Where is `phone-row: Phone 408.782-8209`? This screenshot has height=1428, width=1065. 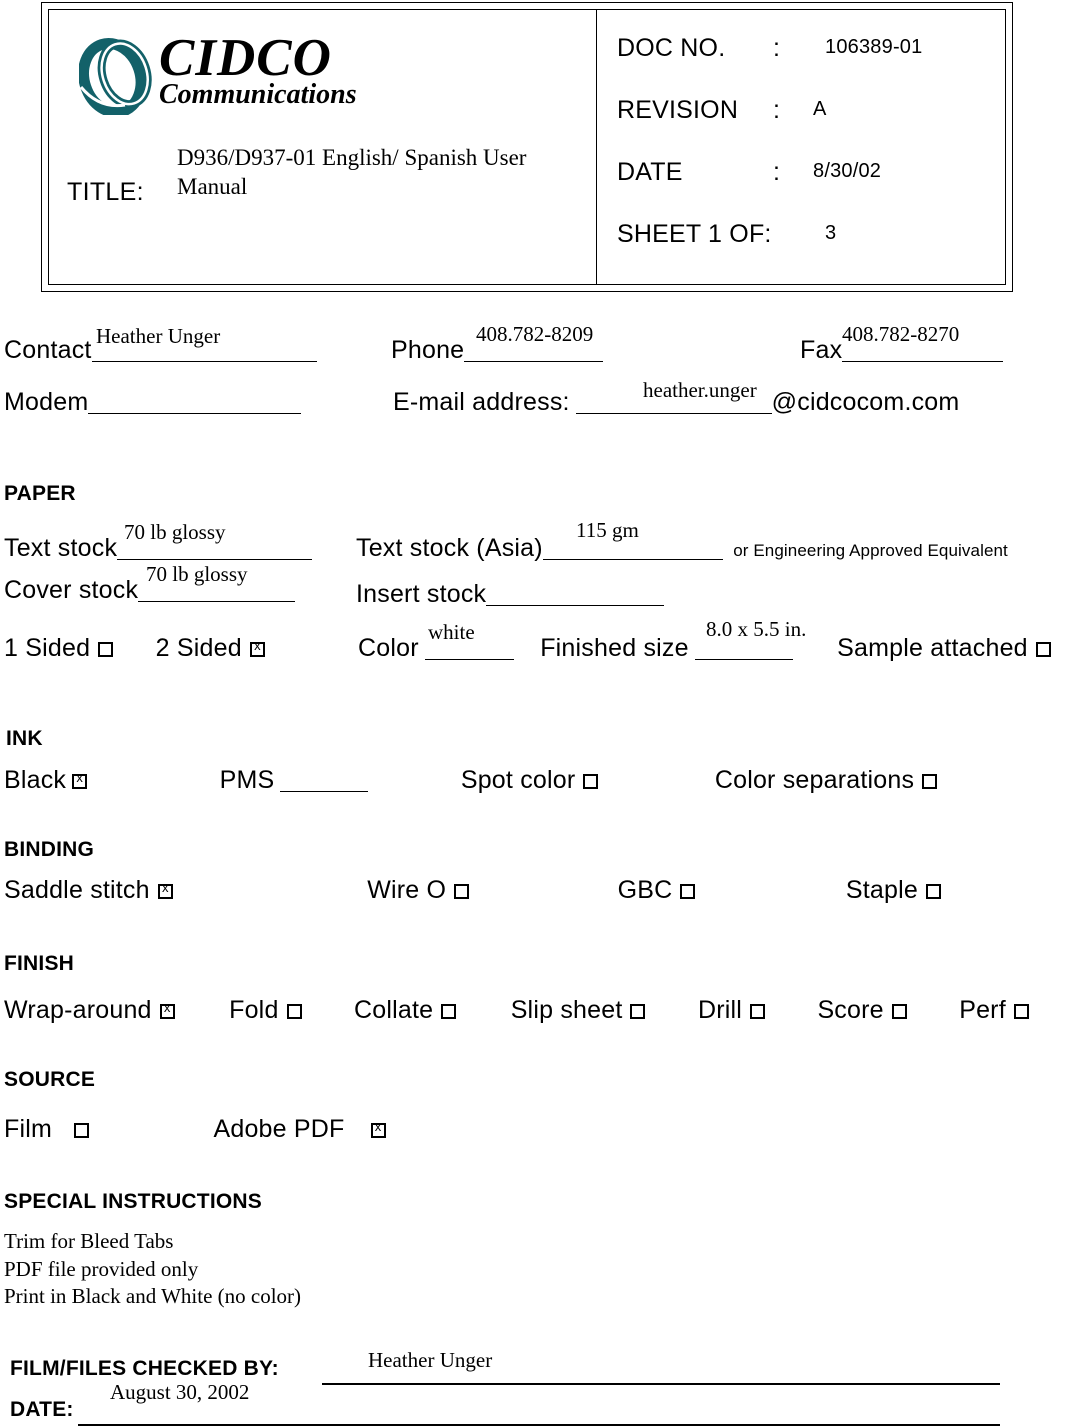
phone-row: Phone 408.782-8209 is located at coordinates (497, 343).